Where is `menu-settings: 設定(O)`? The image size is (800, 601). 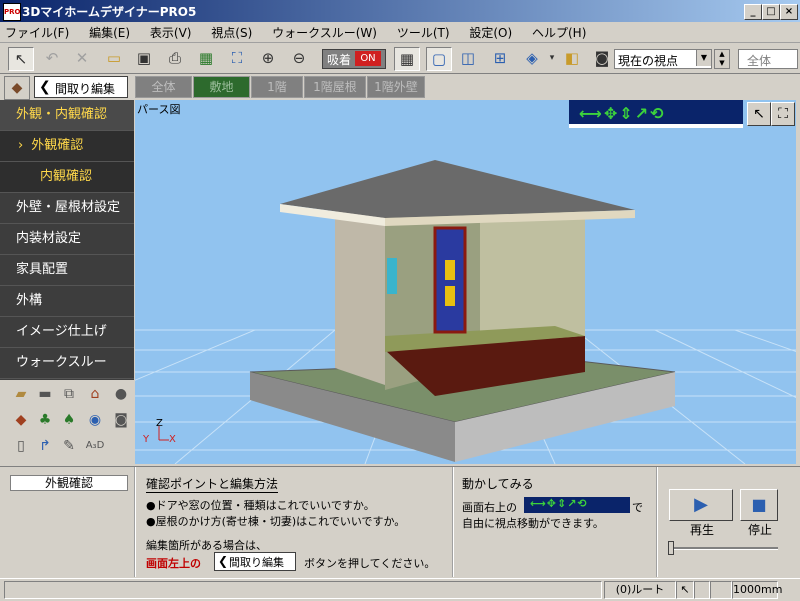
menu-settings: 設定(O) is located at coordinates (490, 32).